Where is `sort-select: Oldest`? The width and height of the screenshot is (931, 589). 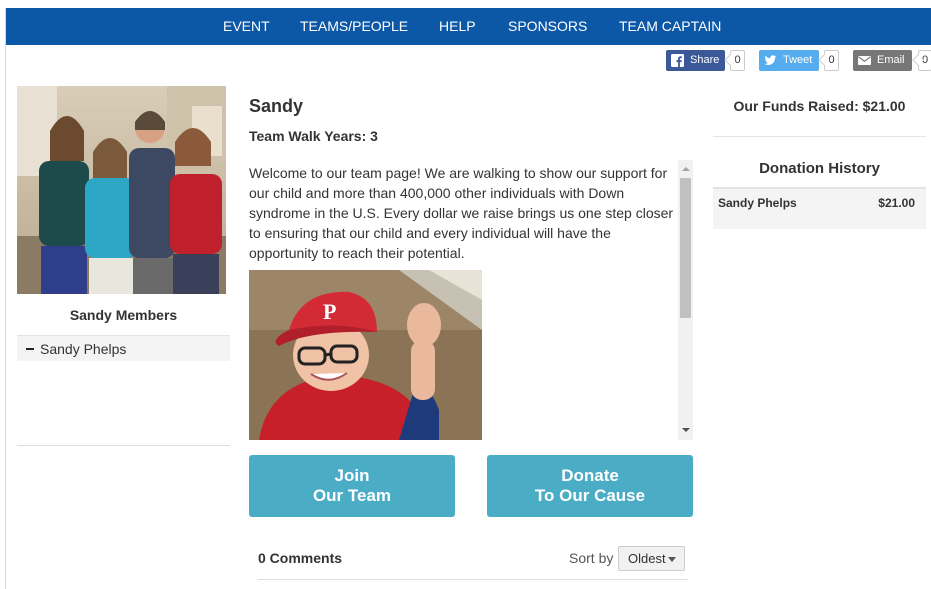
sort-select: Oldest is located at coordinates (651, 558).